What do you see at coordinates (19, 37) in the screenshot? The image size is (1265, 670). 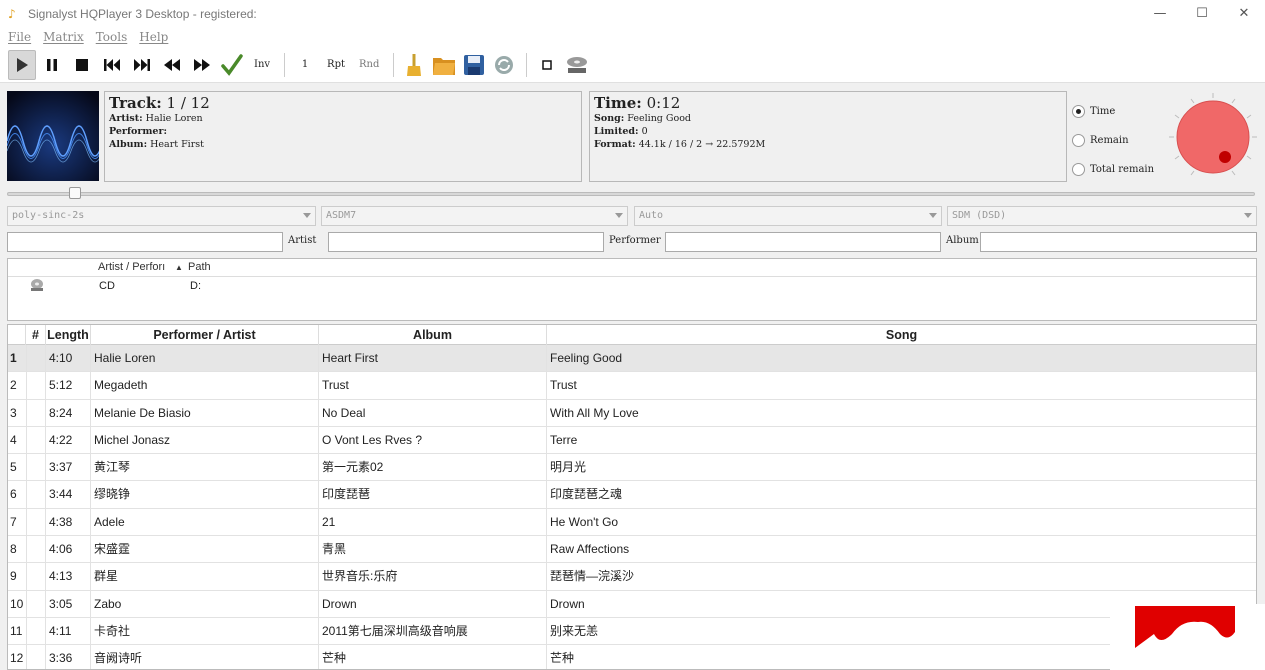 I see `menu-file: File` at bounding box center [19, 37].